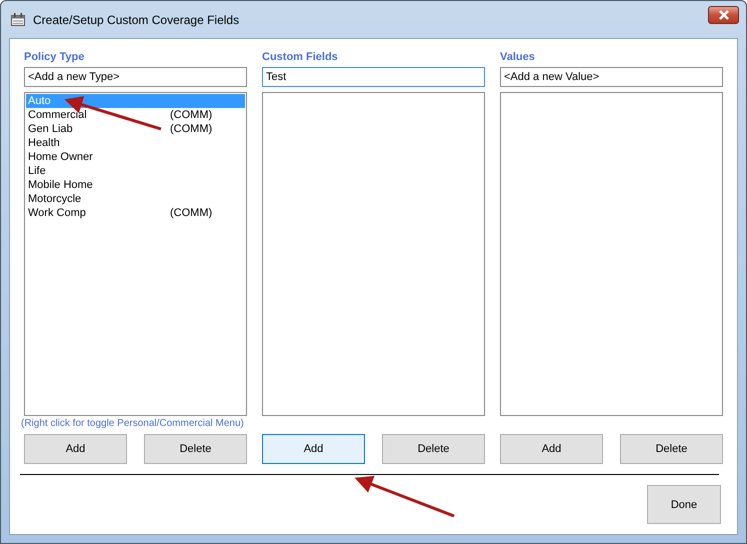 This screenshot has height=544, width=747. Describe the element at coordinates (684, 504) in the screenshot. I see `done-button: Done` at that location.